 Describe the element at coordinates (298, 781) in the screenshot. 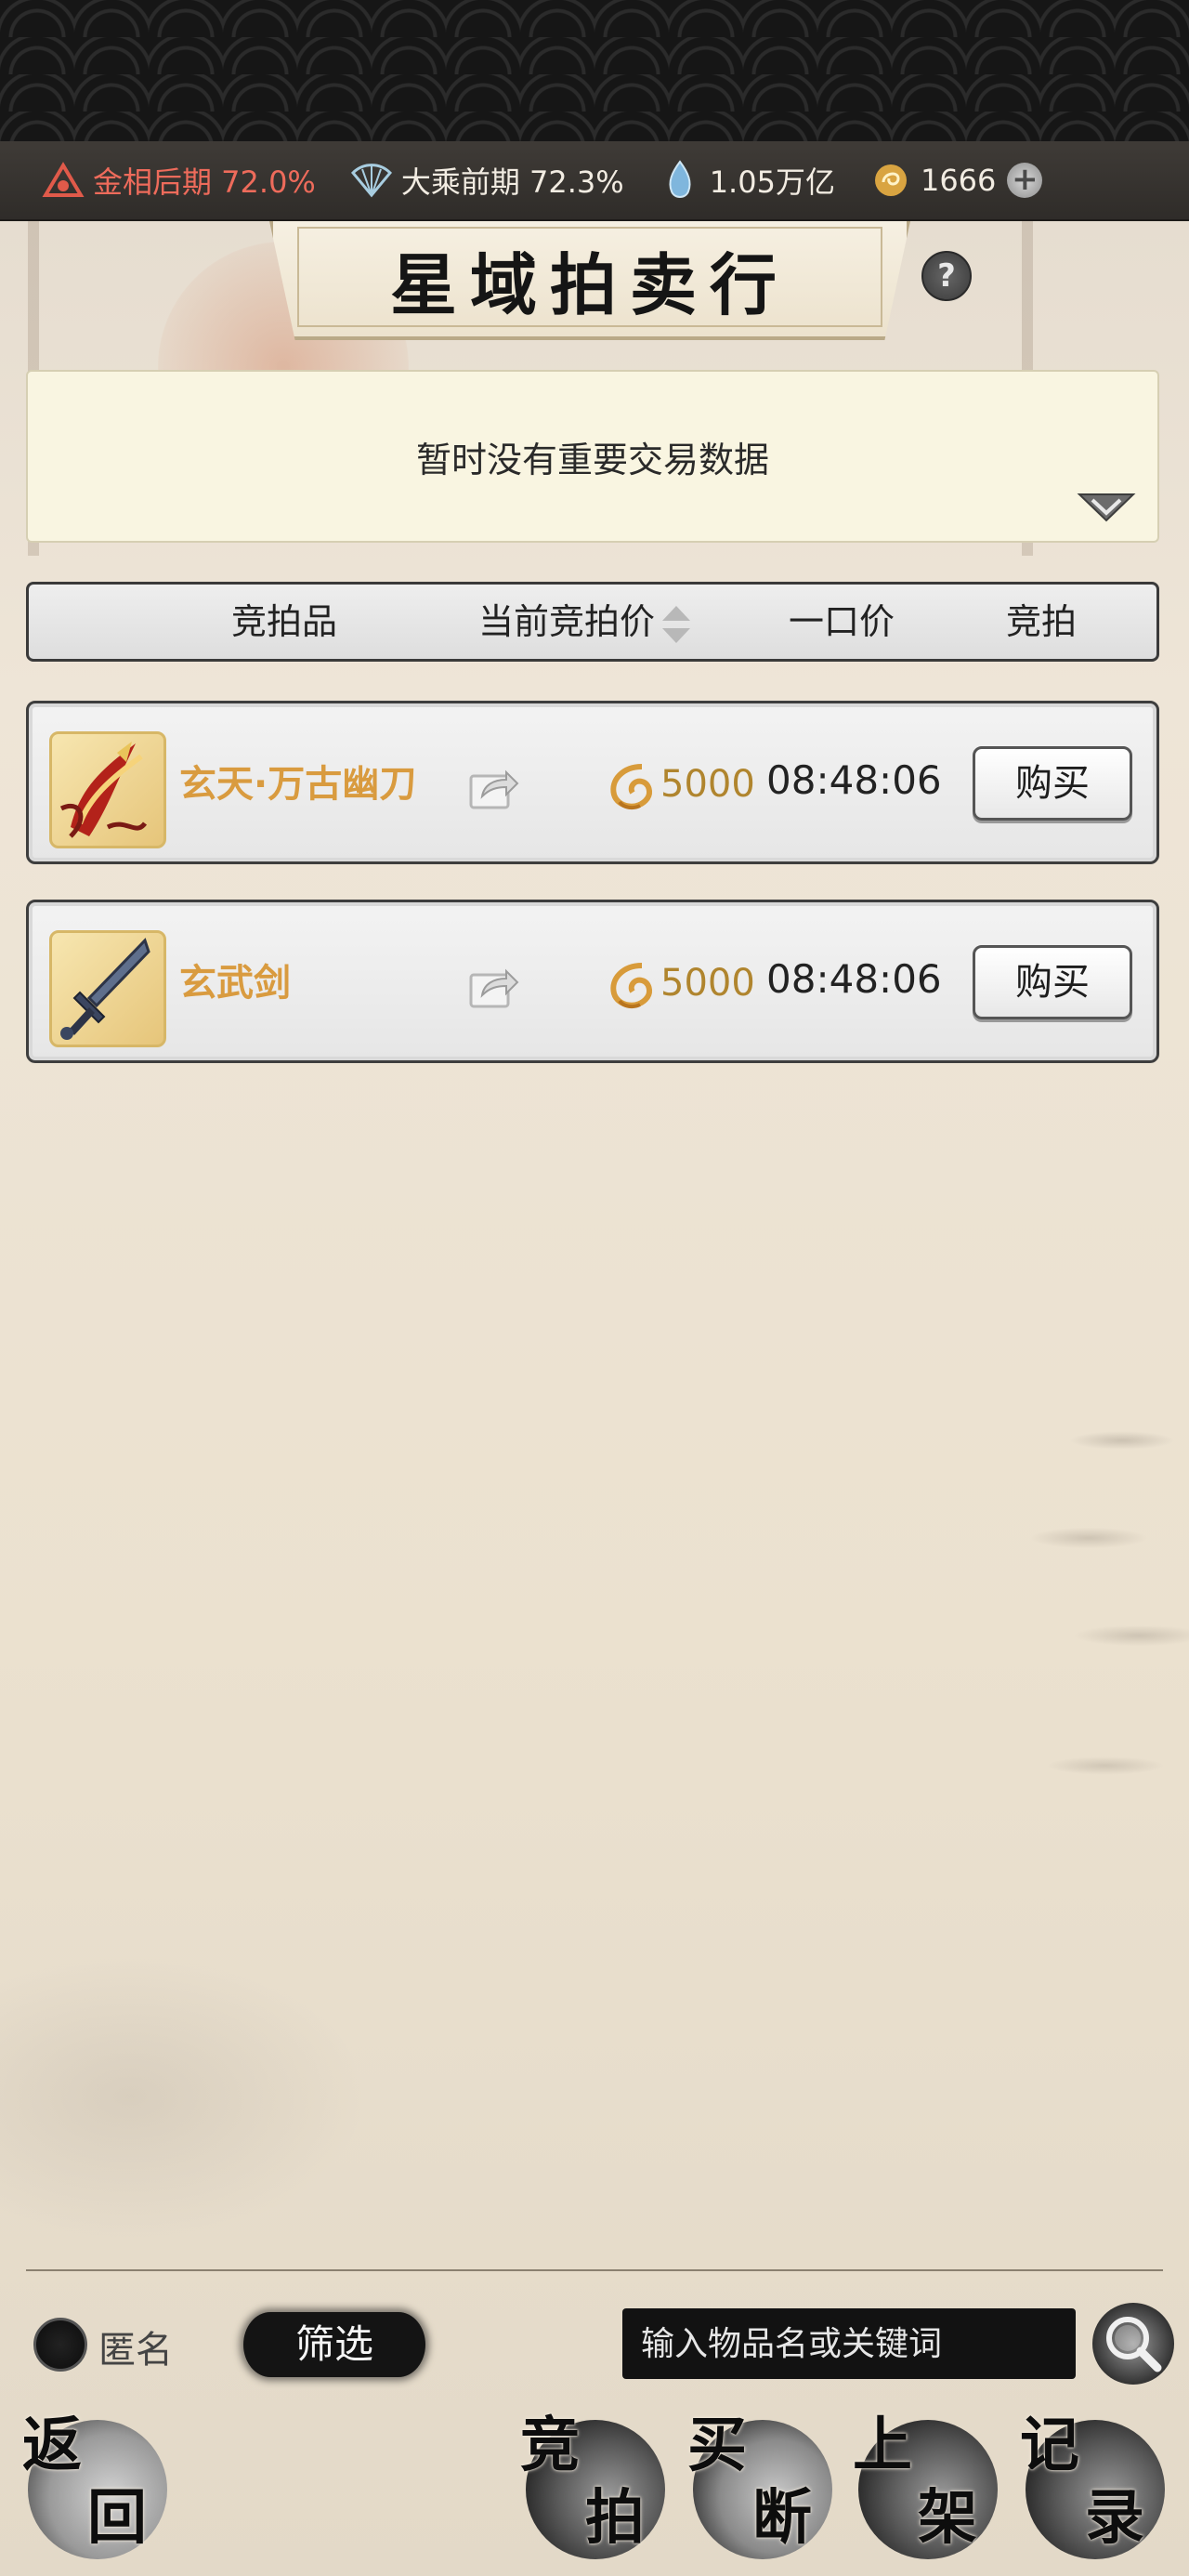

I see `item-name: 玄天·万古幽刀` at that location.